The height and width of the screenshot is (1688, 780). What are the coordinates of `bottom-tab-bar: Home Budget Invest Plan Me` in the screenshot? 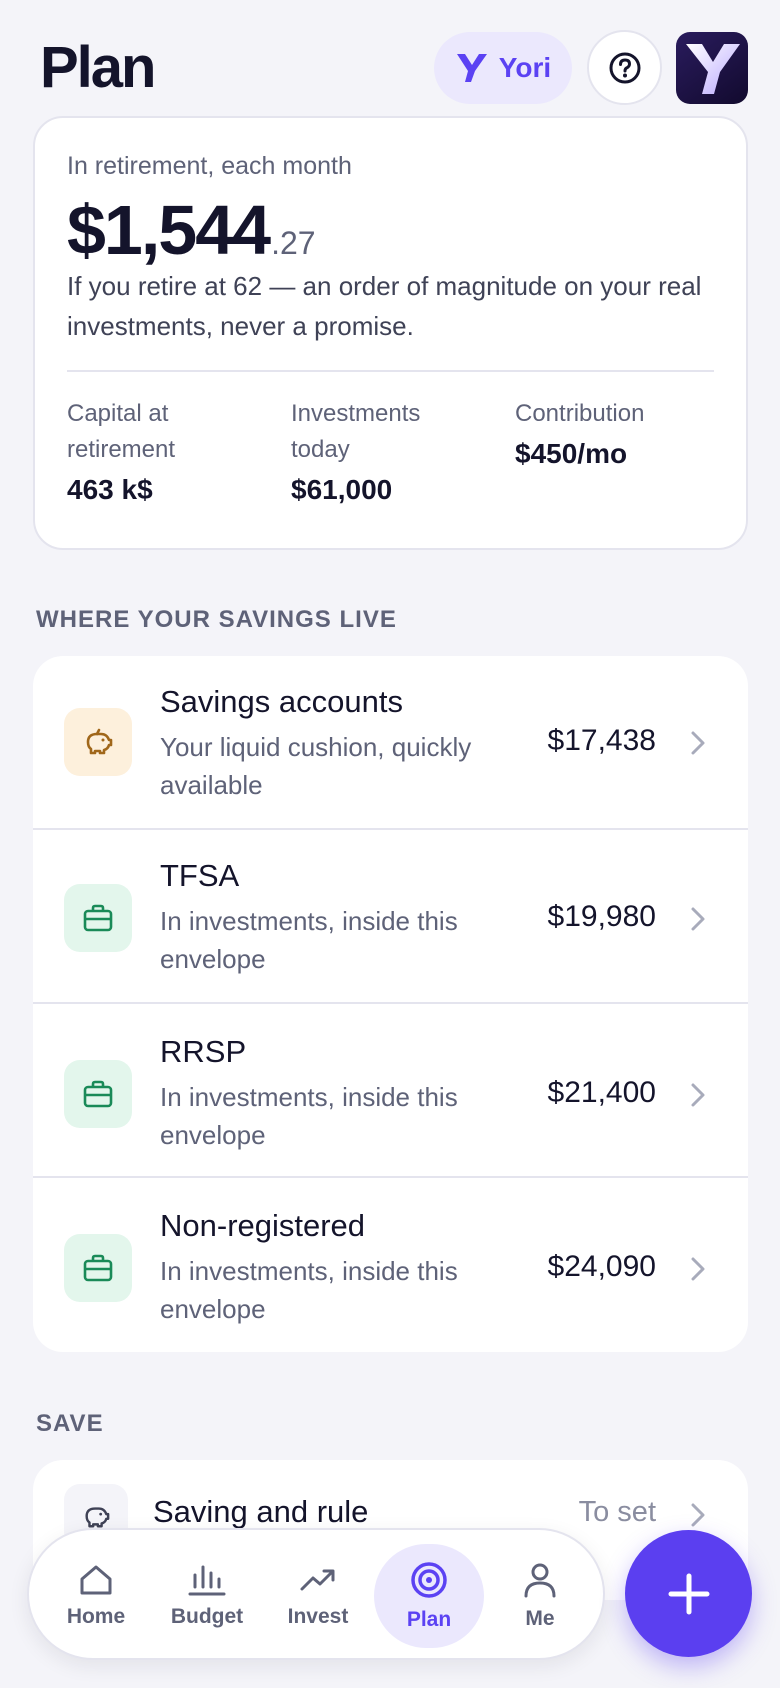 It's located at (316, 1594).